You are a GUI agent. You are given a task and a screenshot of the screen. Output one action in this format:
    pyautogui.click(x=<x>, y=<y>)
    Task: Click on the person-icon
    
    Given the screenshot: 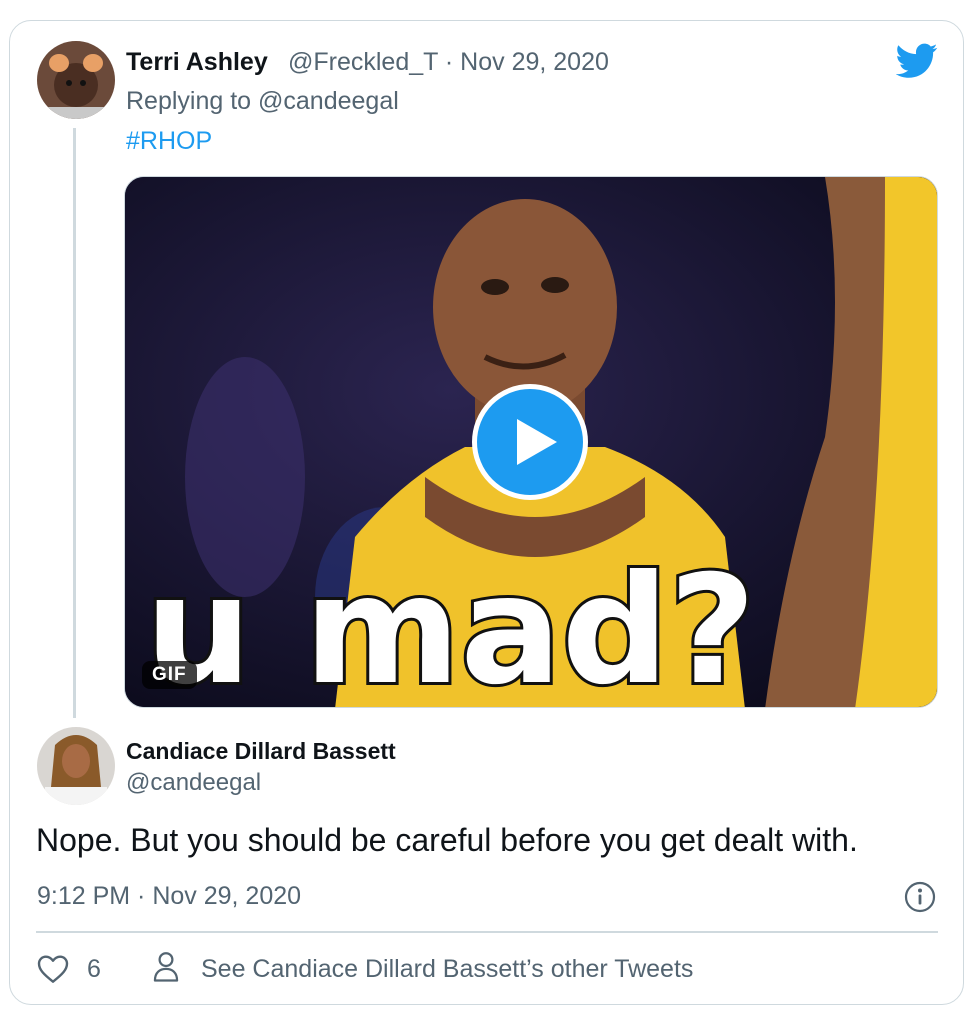 What is the action you would take?
    pyautogui.click(x=166, y=969)
    